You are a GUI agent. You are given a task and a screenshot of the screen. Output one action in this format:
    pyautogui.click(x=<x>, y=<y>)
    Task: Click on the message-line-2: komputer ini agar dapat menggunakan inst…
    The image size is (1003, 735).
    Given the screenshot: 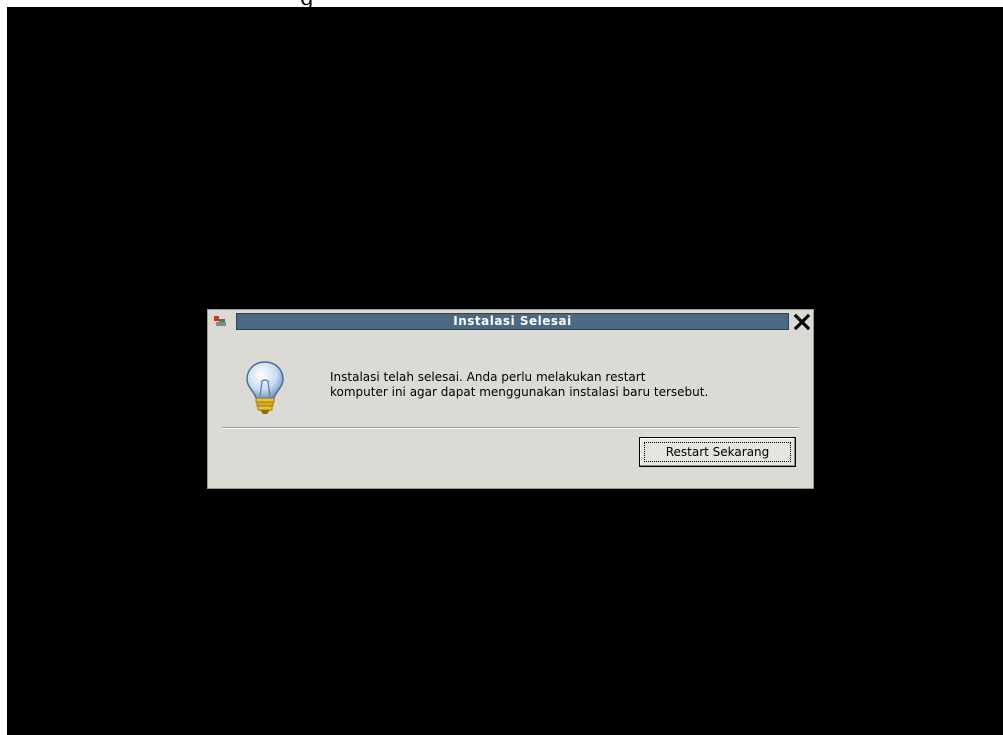 What is the action you would take?
    pyautogui.click(x=519, y=392)
    